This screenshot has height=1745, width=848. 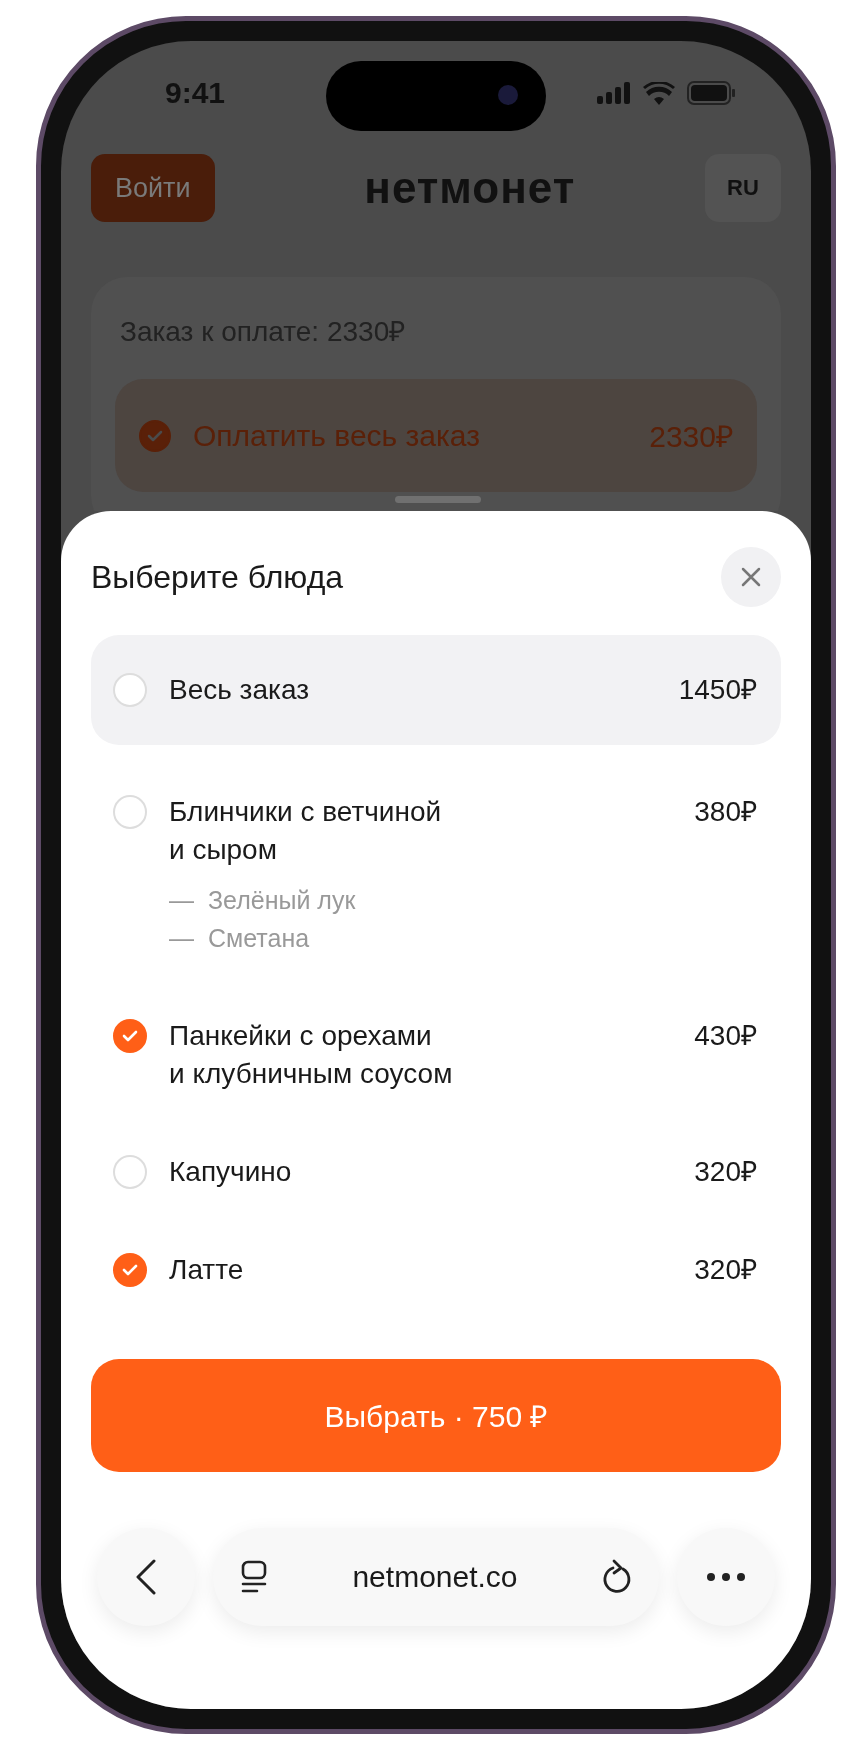 What do you see at coordinates (254, 1577) in the screenshot?
I see `tabs-icon` at bounding box center [254, 1577].